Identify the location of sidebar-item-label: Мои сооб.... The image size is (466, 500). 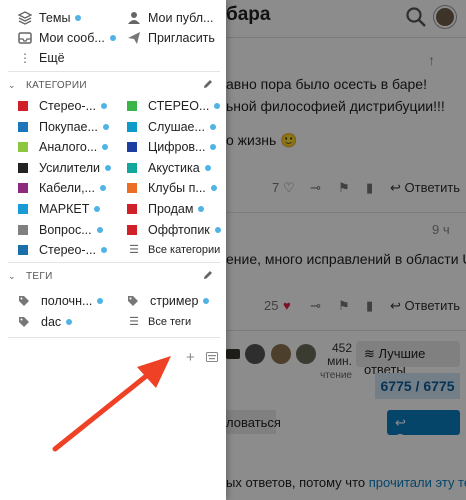
(72, 38).